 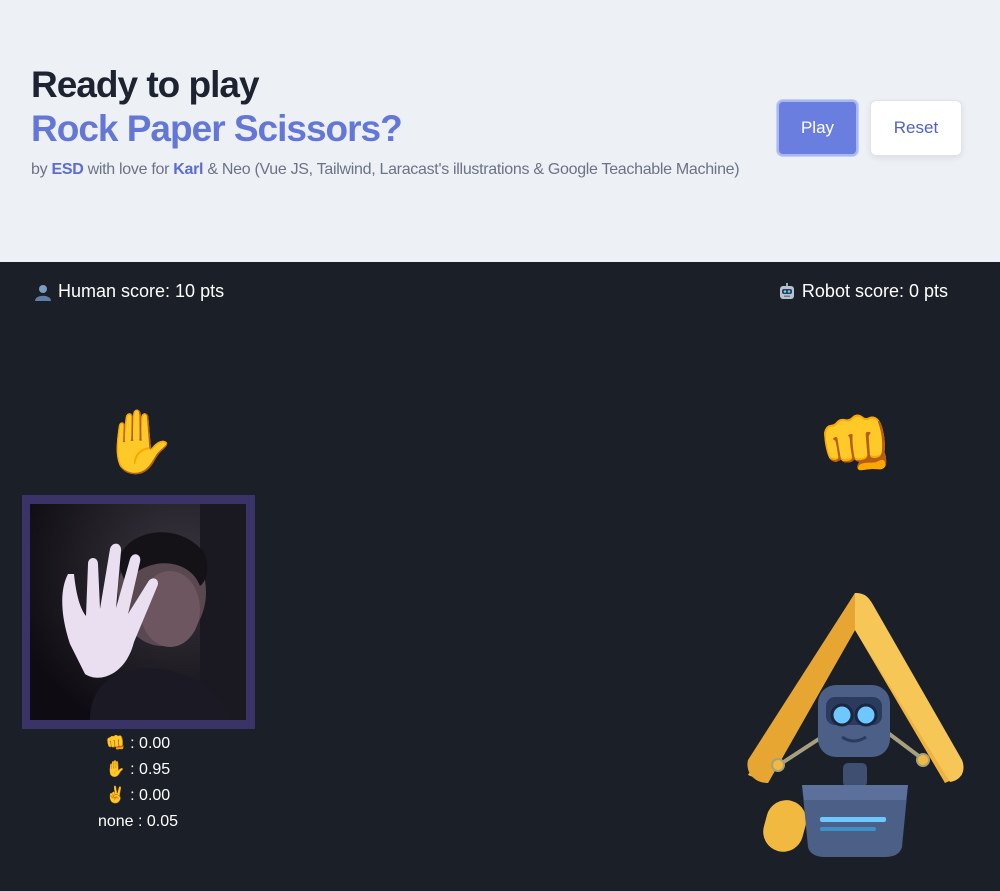 I want to click on prediction-none: none : 0.05, so click(x=138, y=821).